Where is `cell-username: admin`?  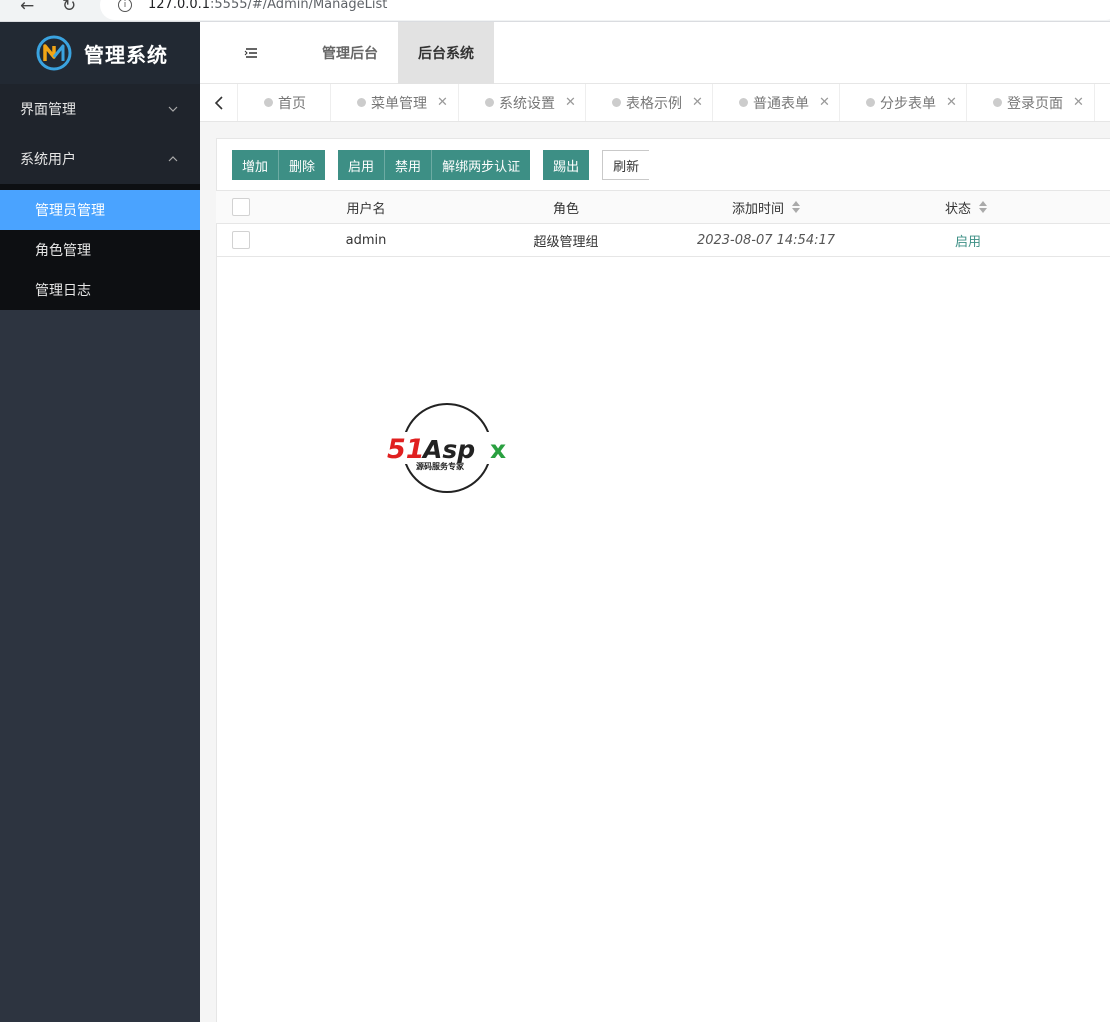
cell-username: admin is located at coordinates (366, 240).